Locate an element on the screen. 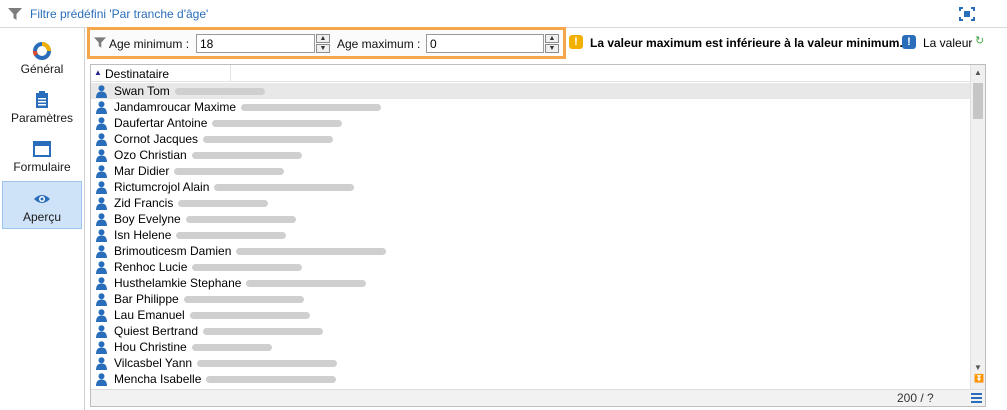 The image size is (1007, 410). table-row: Renhoc Lucie is located at coordinates (531, 267).